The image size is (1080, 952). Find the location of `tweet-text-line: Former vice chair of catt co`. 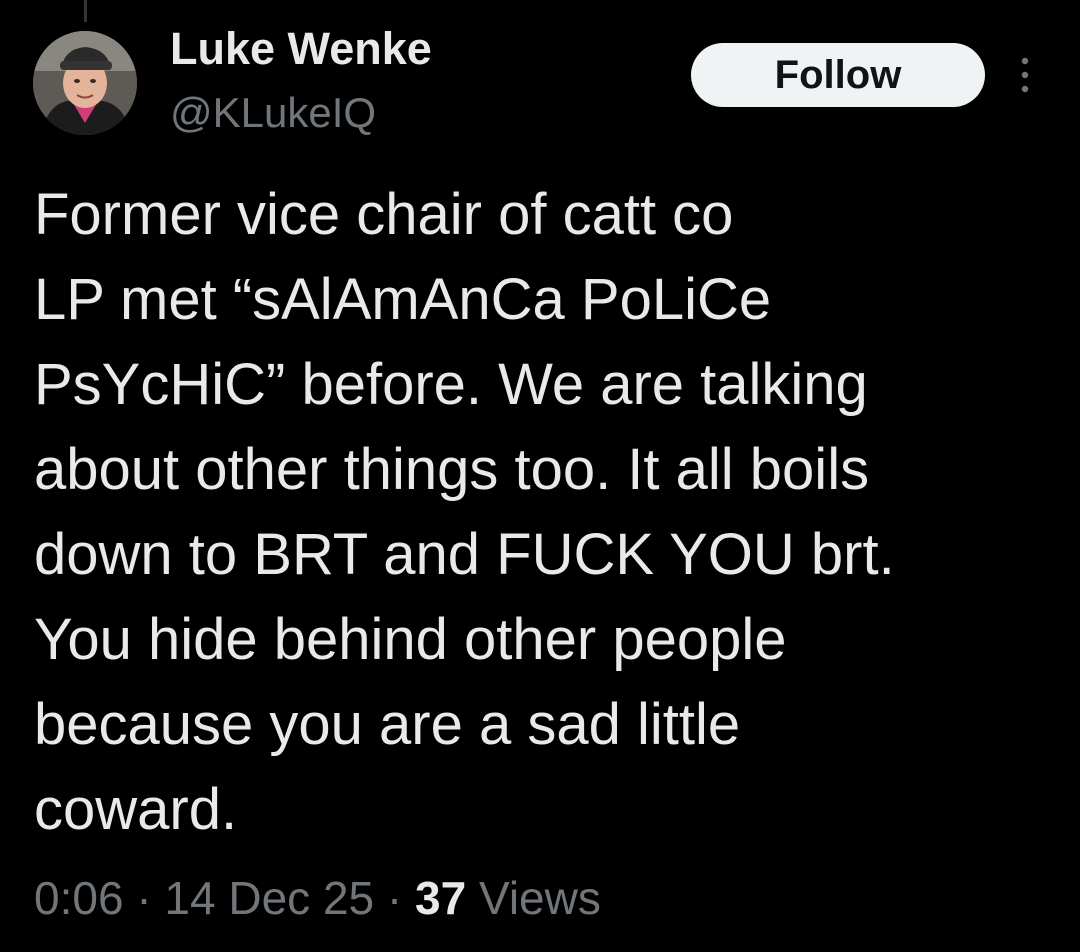

tweet-text-line: Former vice chair of catt co is located at coordinates (384, 214).